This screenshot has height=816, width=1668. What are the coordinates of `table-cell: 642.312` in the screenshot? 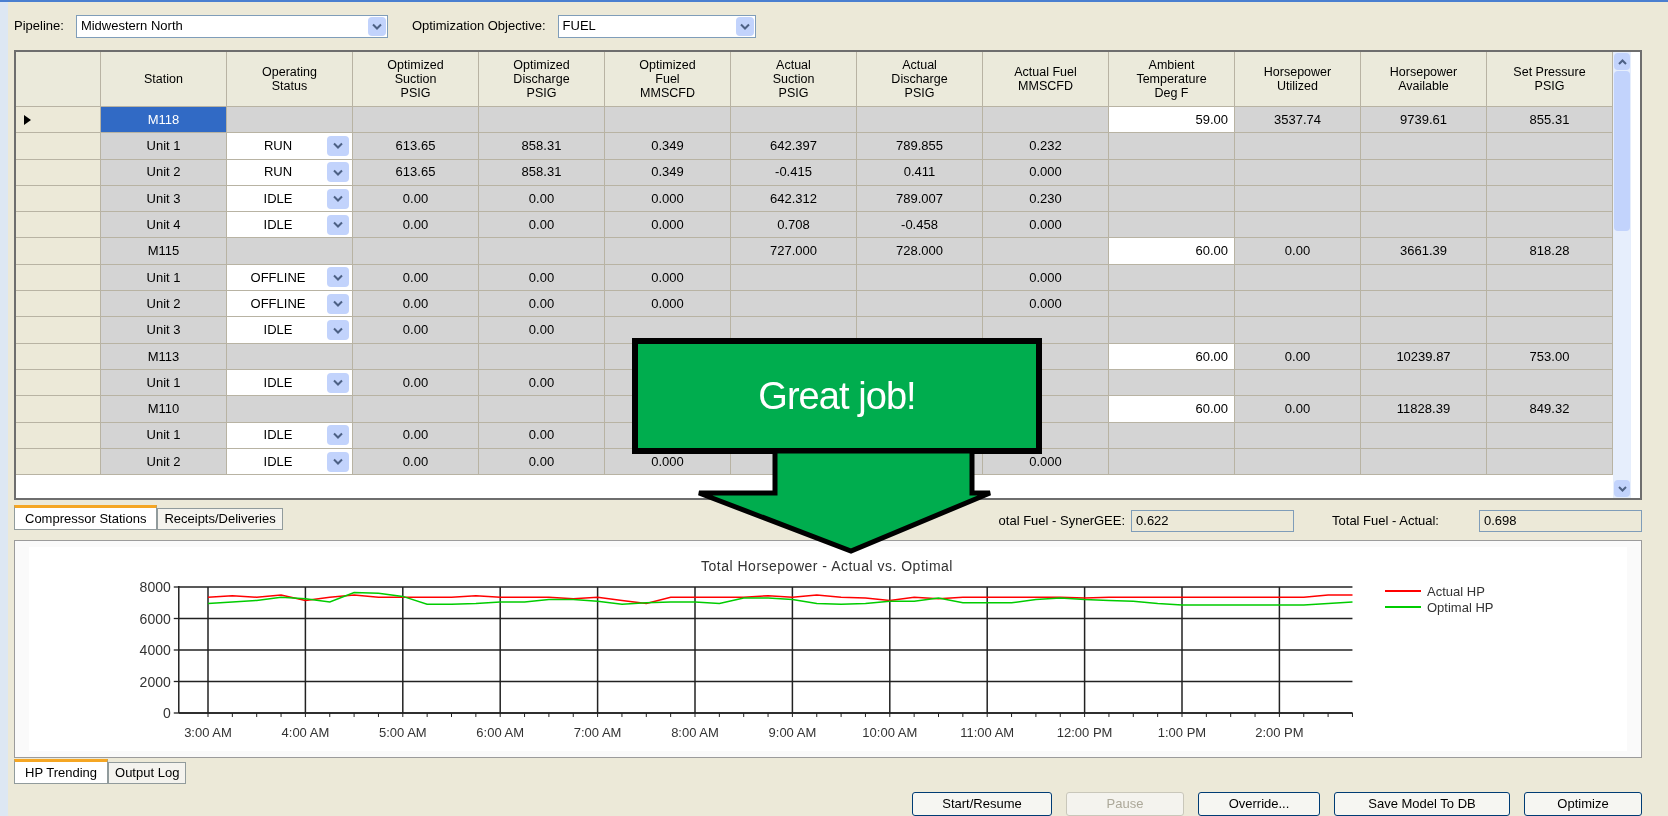 It's located at (794, 199).